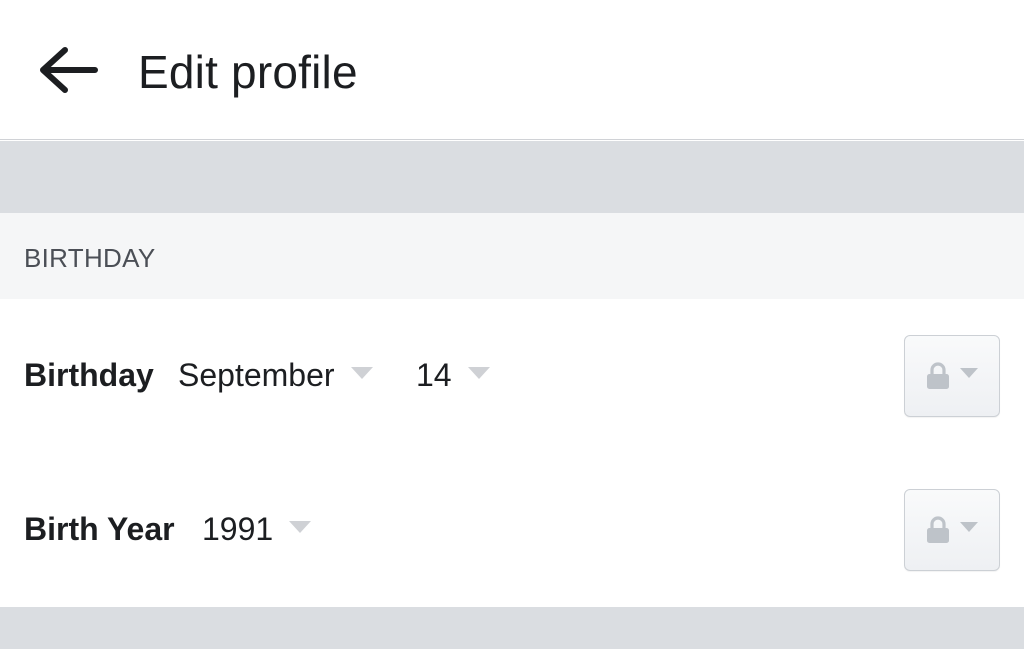 Image resolution: width=1024 pixels, height=649 pixels. I want to click on birthday-label: Birthday, so click(89, 375).